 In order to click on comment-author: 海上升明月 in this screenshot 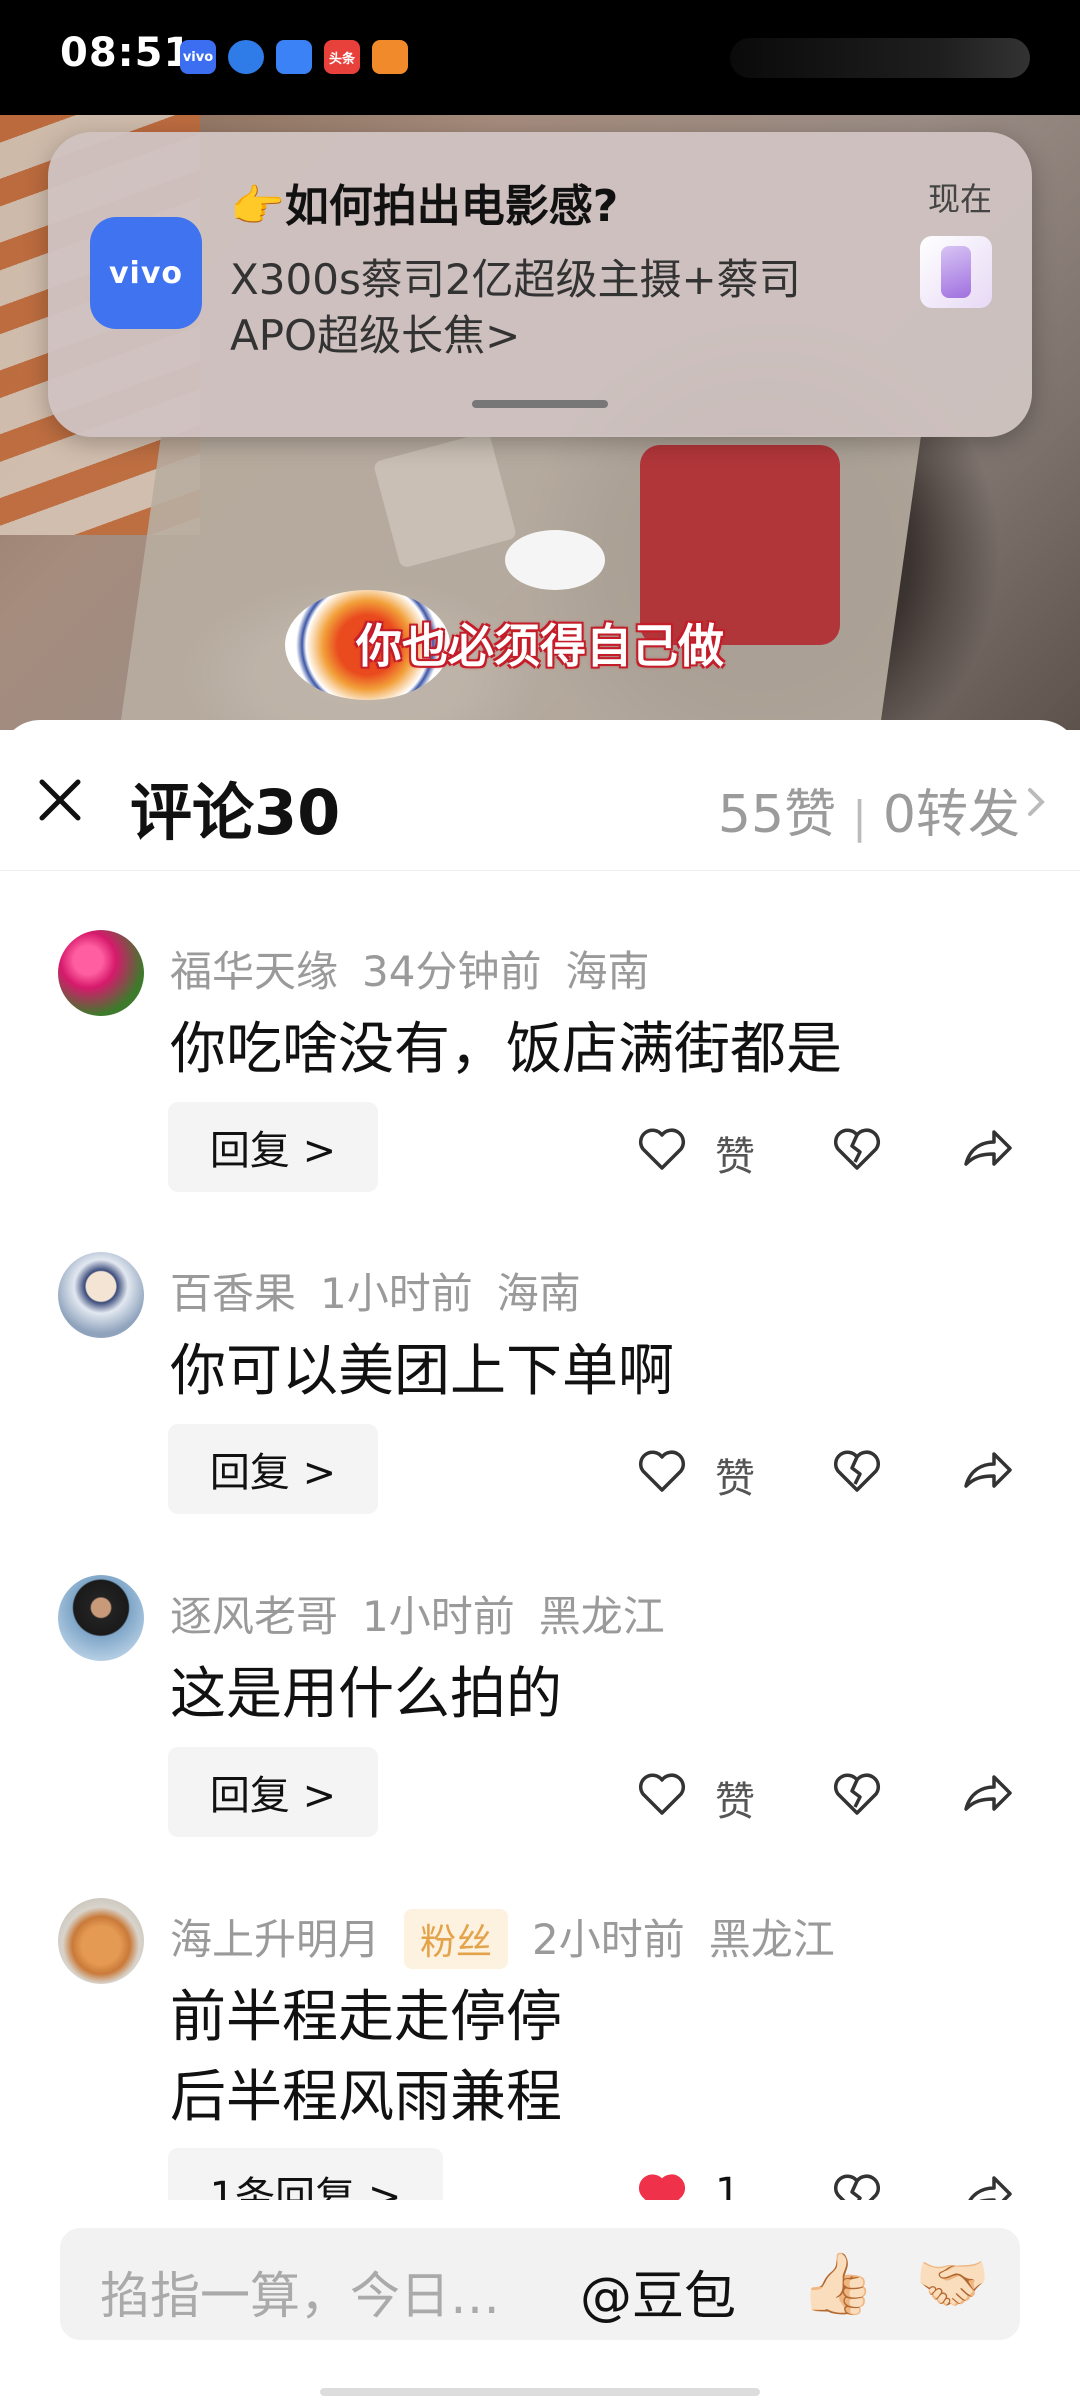, I will do `click(275, 1939)`.